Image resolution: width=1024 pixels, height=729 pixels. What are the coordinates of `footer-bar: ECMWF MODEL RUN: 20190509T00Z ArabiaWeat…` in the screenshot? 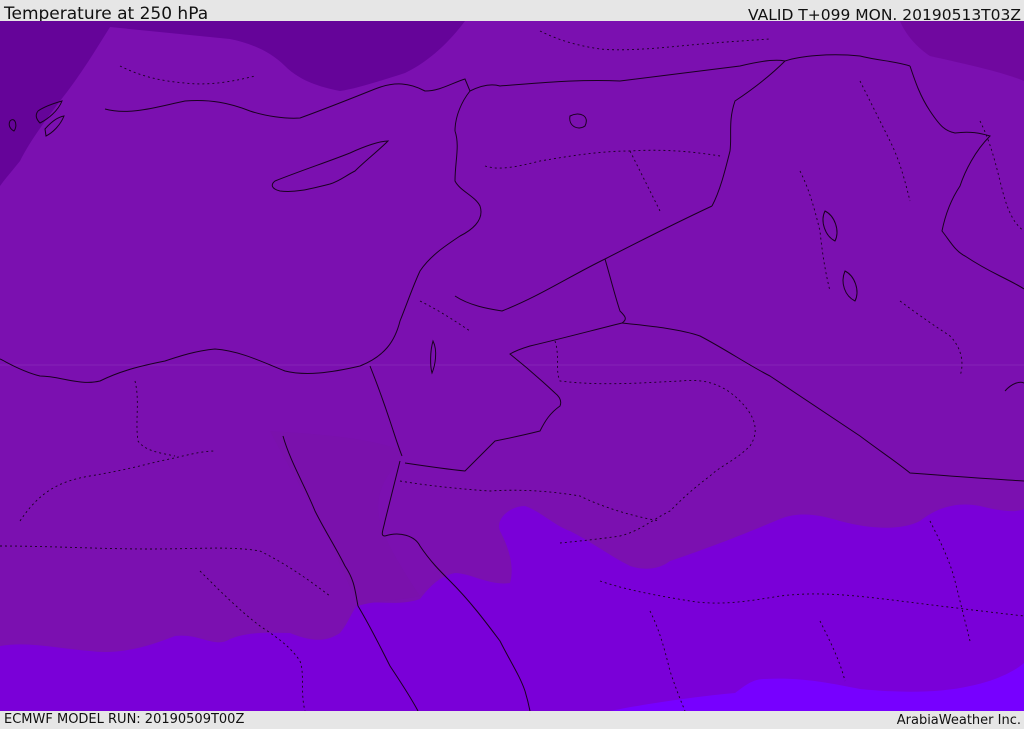 It's located at (512, 720).